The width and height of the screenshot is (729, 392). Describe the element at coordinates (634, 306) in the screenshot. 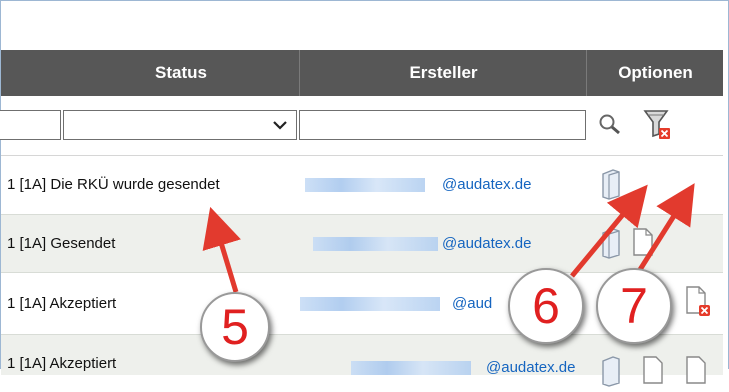

I see `callout-7: 7` at that location.